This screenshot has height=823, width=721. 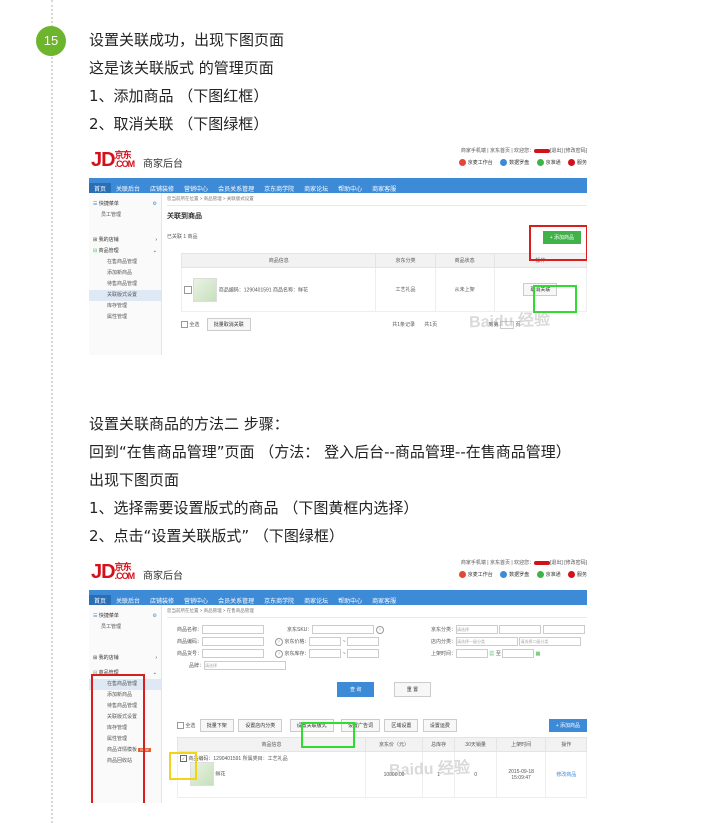 I want to click on search-button: 查 询, so click(x=356, y=689).